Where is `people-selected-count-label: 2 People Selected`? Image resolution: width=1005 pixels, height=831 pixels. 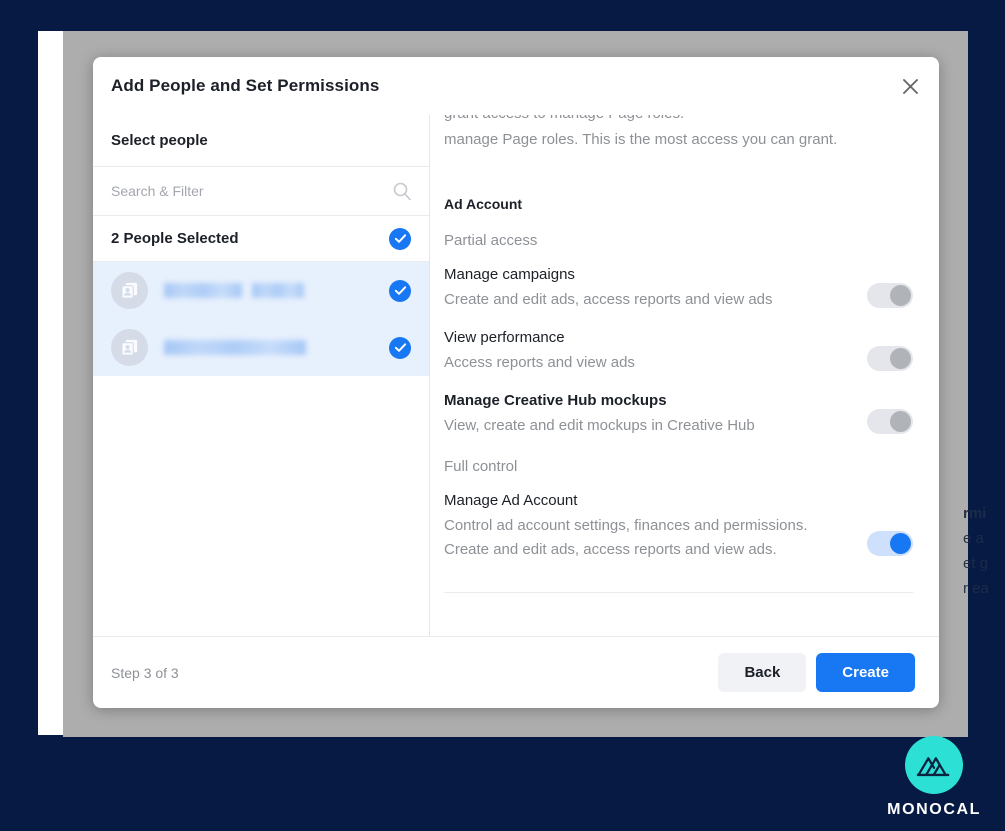 people-selected-count-label: 2 People Selected is located at coordinates (175, 238).